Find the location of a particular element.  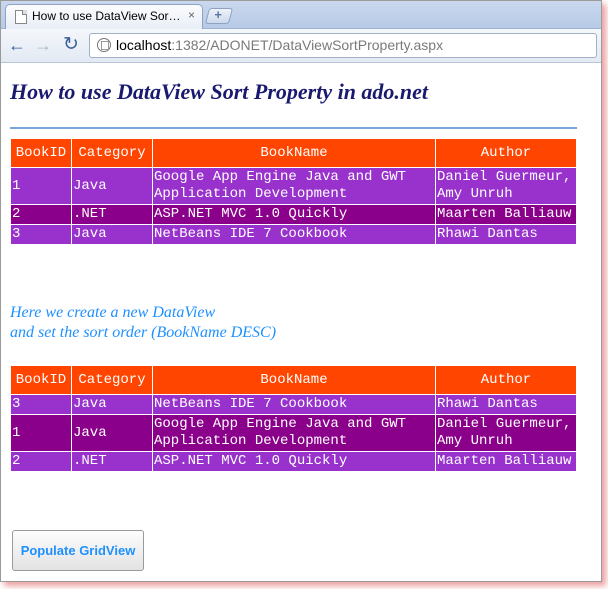

forward-arrow-icon: → is located at coordinates (43, 45).